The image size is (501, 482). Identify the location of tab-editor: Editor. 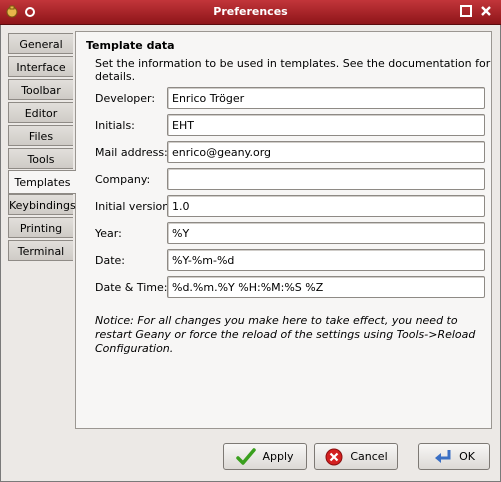
(40, 112).